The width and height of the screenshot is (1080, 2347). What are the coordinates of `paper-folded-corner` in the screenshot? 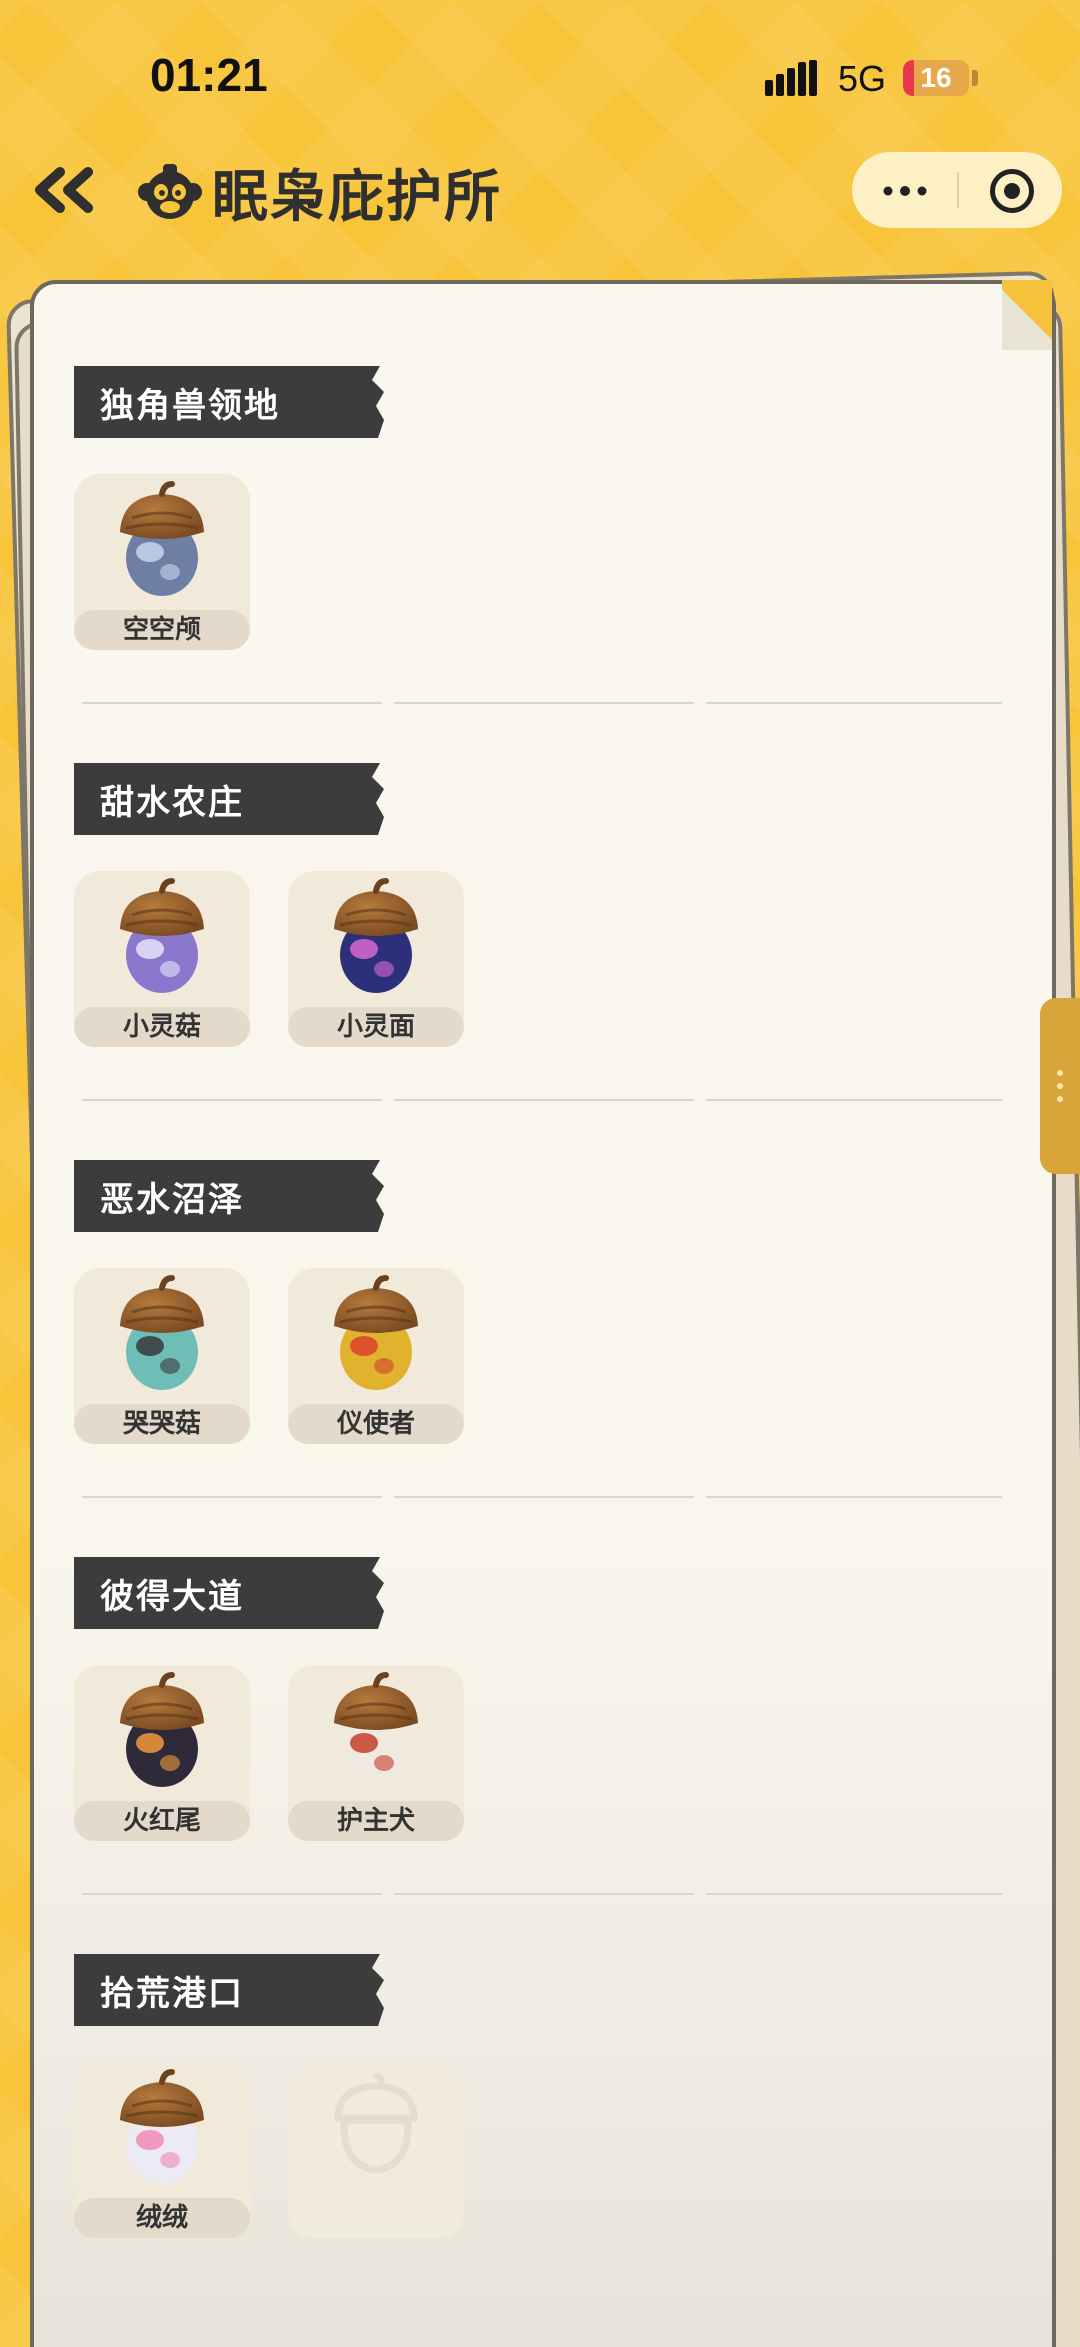 It's located at (1027, 315).